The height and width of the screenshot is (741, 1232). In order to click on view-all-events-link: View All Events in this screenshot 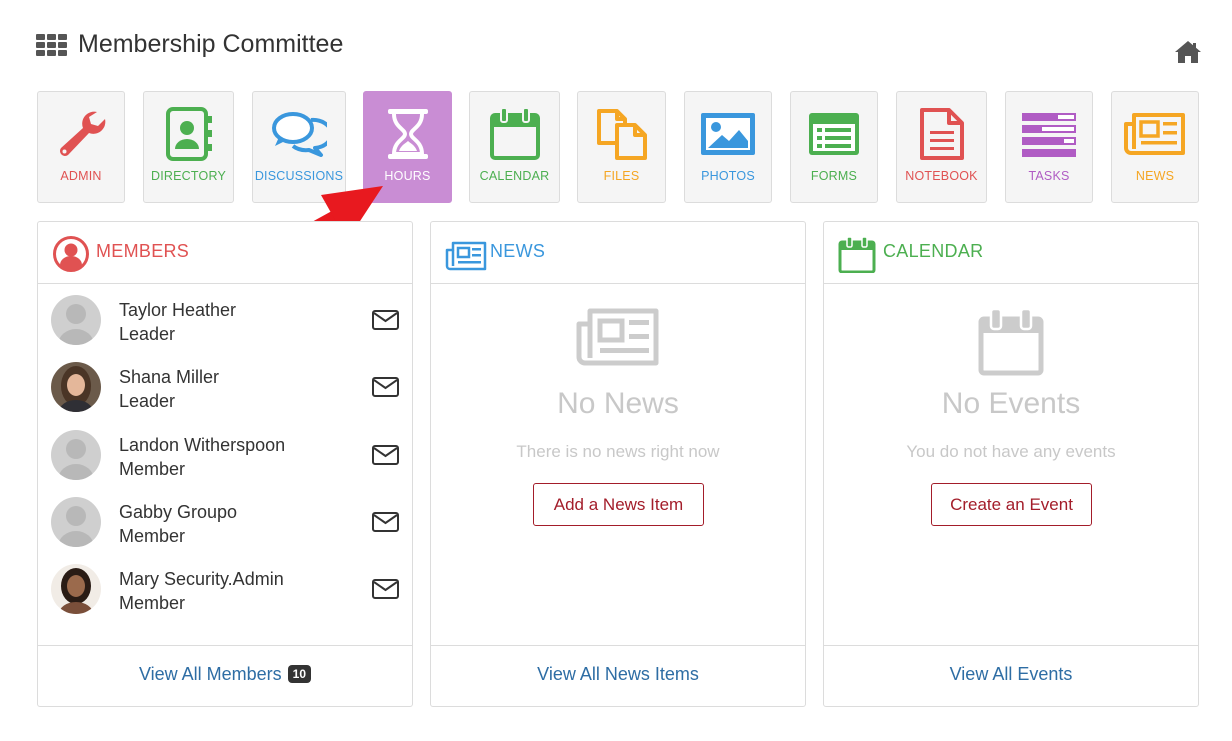, I will do `click(1011, 674)`.